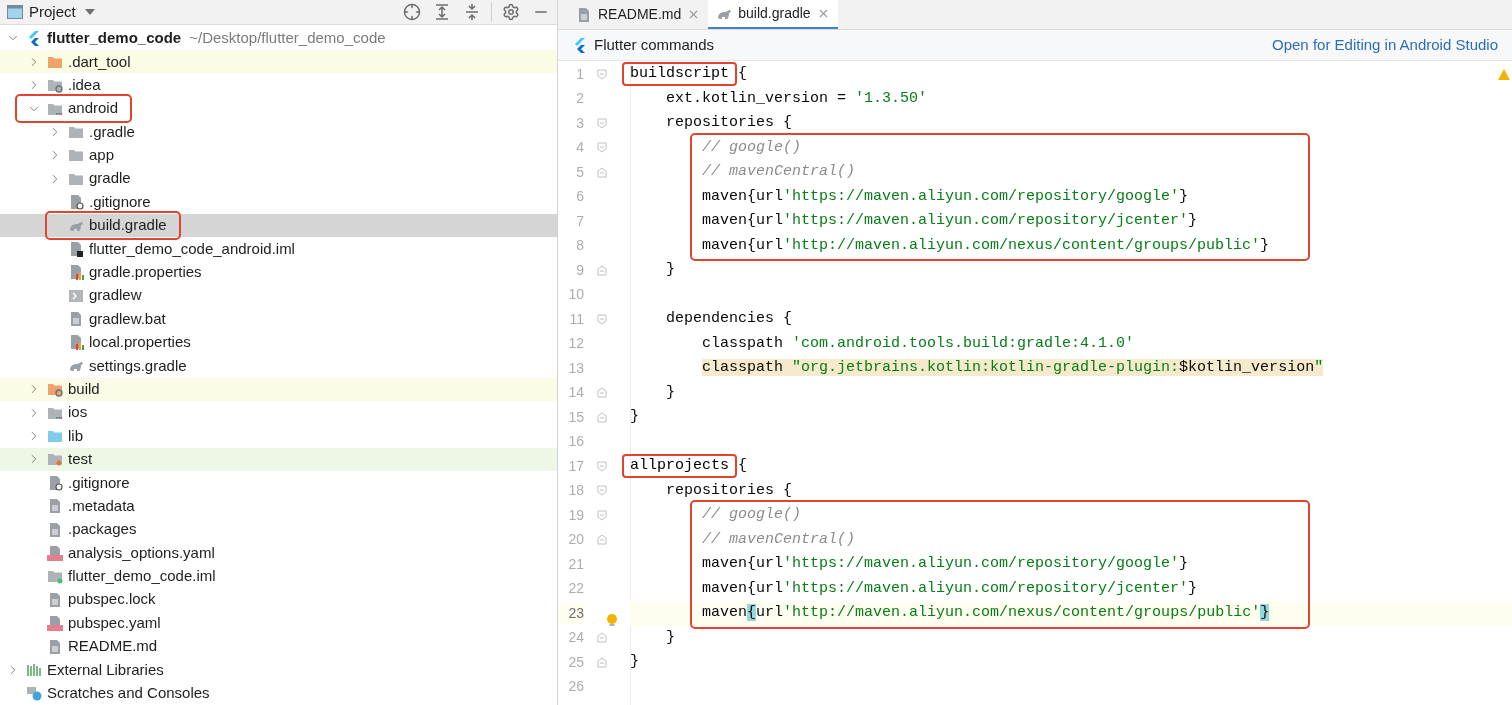 The width and height of the screenshot is (1512, 705). What do you see at coordinates (472, 11) in the screenshot?
I see `collapse-all-icon` at bounding box center [472, 11].